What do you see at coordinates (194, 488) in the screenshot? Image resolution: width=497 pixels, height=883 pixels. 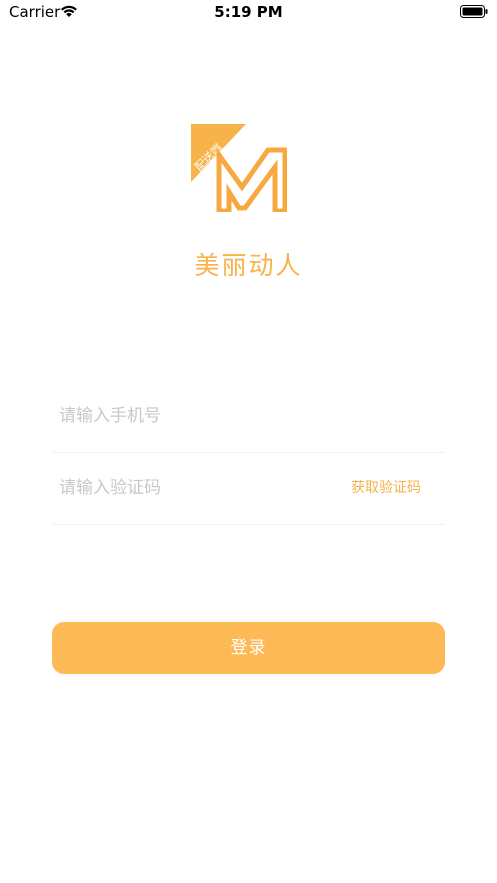 I see `verification-code-input` at bounding box center [194, 488].